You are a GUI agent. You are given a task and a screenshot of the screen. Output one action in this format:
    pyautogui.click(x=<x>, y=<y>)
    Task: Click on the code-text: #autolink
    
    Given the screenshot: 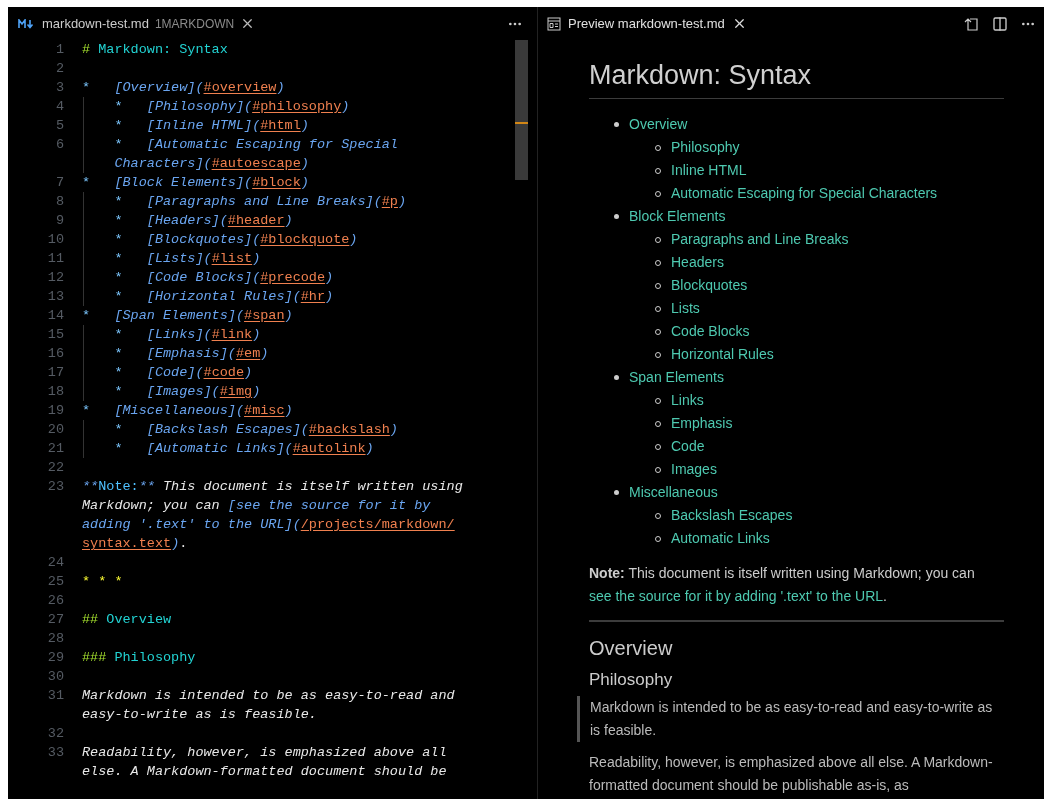 What is the action you would take?
    pyautogui.click(x=329, y=448)
    